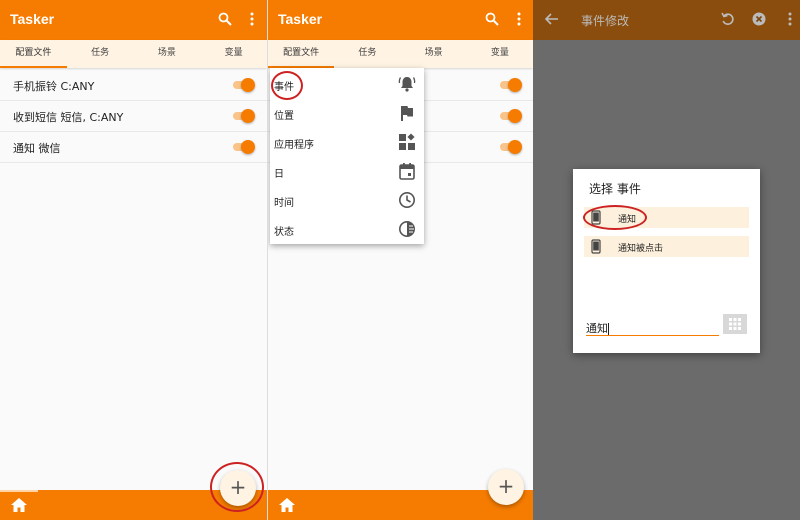 The image size is (800, 520). What do you see at coordinates (407, 171) in the screenshot?
I see `calendar-icon` at bounding box center [407, 171].